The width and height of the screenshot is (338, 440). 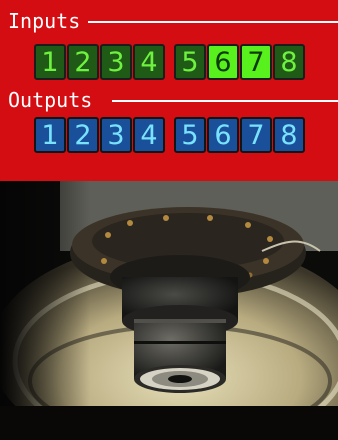 I want to click on outputs-header: Outputs, so click(x=173, y=100).